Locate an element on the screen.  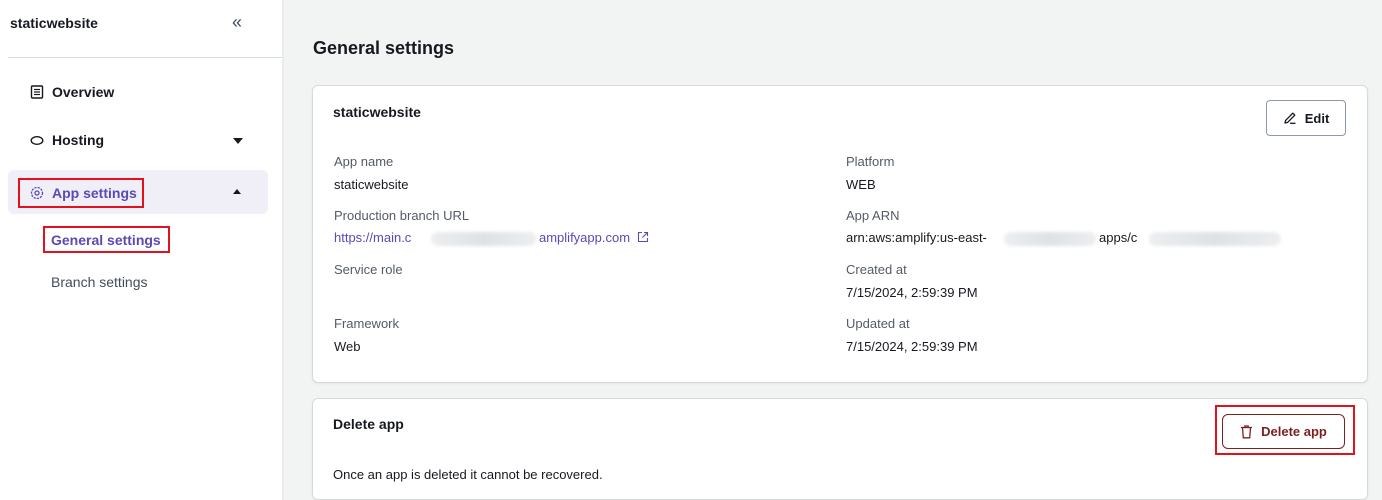
updated-at-value: 7/15/2024, 2:59:39 PM is located at coordinates (912, 346).